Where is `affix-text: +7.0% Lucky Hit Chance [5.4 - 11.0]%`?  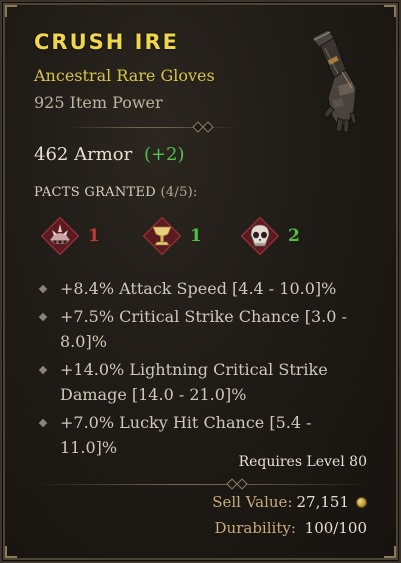
affix-text: +7.0% Lucky Hit Chance [5.4 - 11.0]% is located at coordinates (186, 435).